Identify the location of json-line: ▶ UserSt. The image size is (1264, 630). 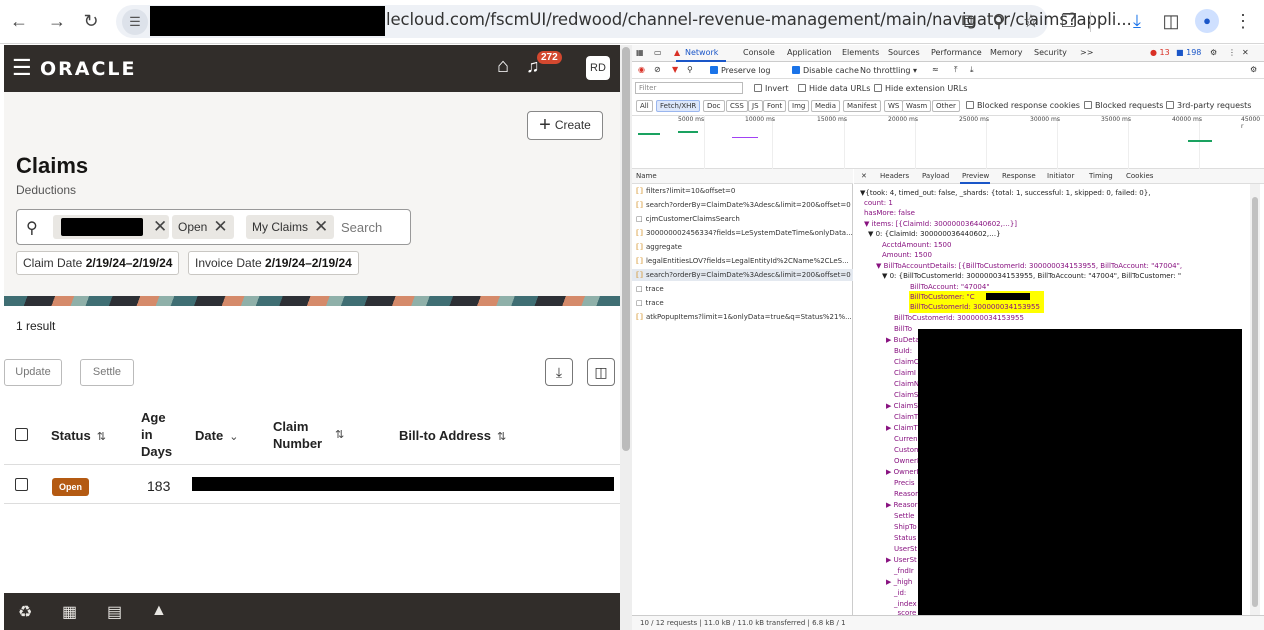
(901, 560).